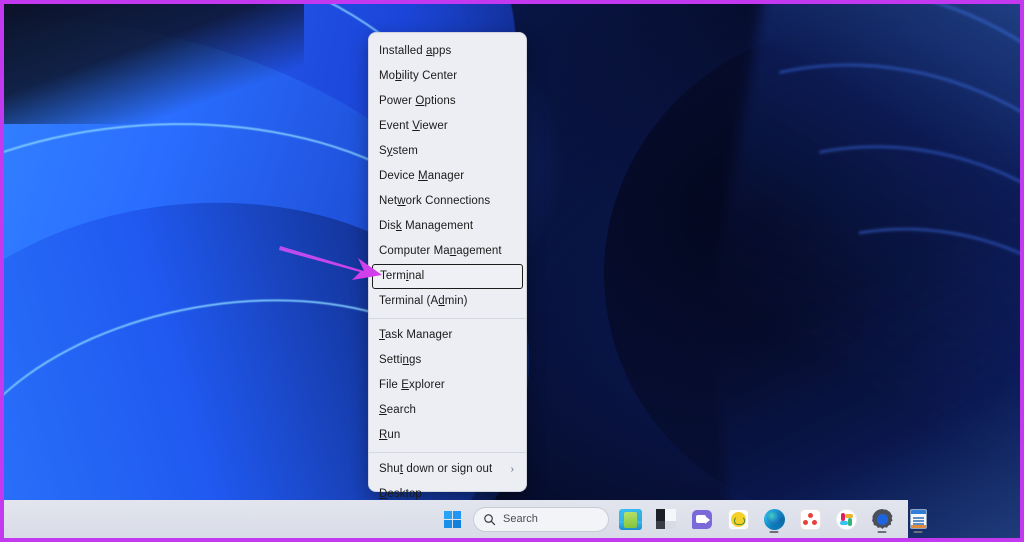  What do you see at coordinates (520, 519) in the screenshot?
I see `search-placeholder: Search` at bounding box center [520, 519].